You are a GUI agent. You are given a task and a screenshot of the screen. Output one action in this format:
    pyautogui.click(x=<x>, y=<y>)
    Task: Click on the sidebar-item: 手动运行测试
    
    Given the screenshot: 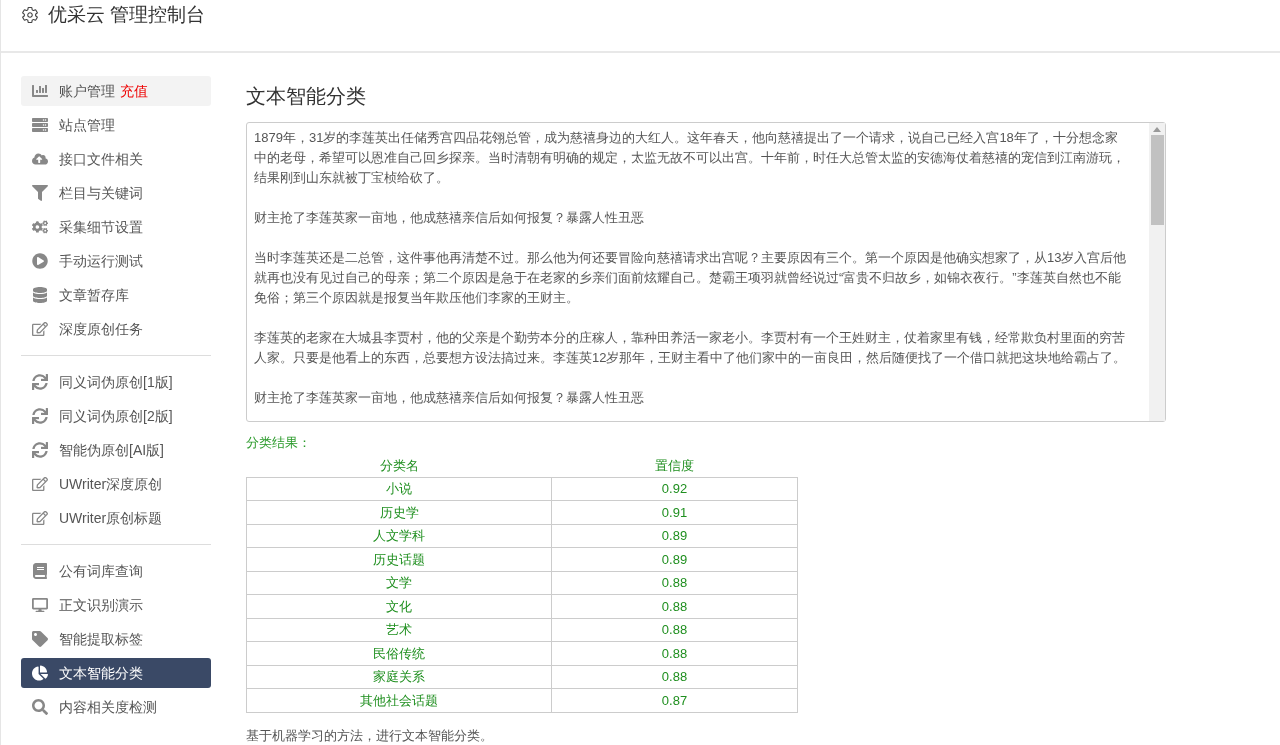 What is the action you would take?
    pyautogui.click(x=116, y=261)
    